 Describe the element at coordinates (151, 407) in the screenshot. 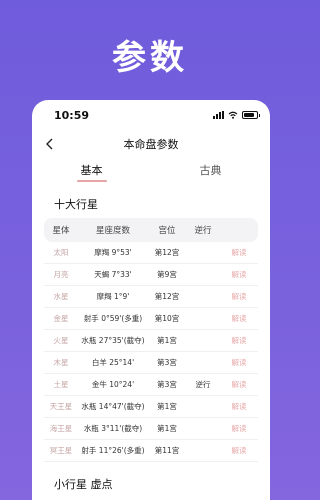

I see `table-row: 天王星 水瓶 14°47'(截夺) 第1宫 解读` at that location.